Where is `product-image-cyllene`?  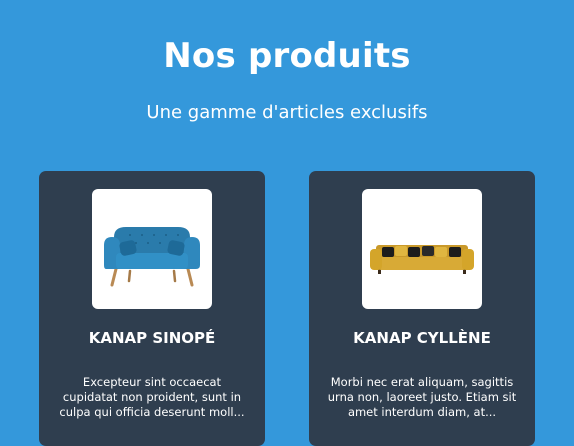 product-image-cyllene is located at coordinates (422, 249).